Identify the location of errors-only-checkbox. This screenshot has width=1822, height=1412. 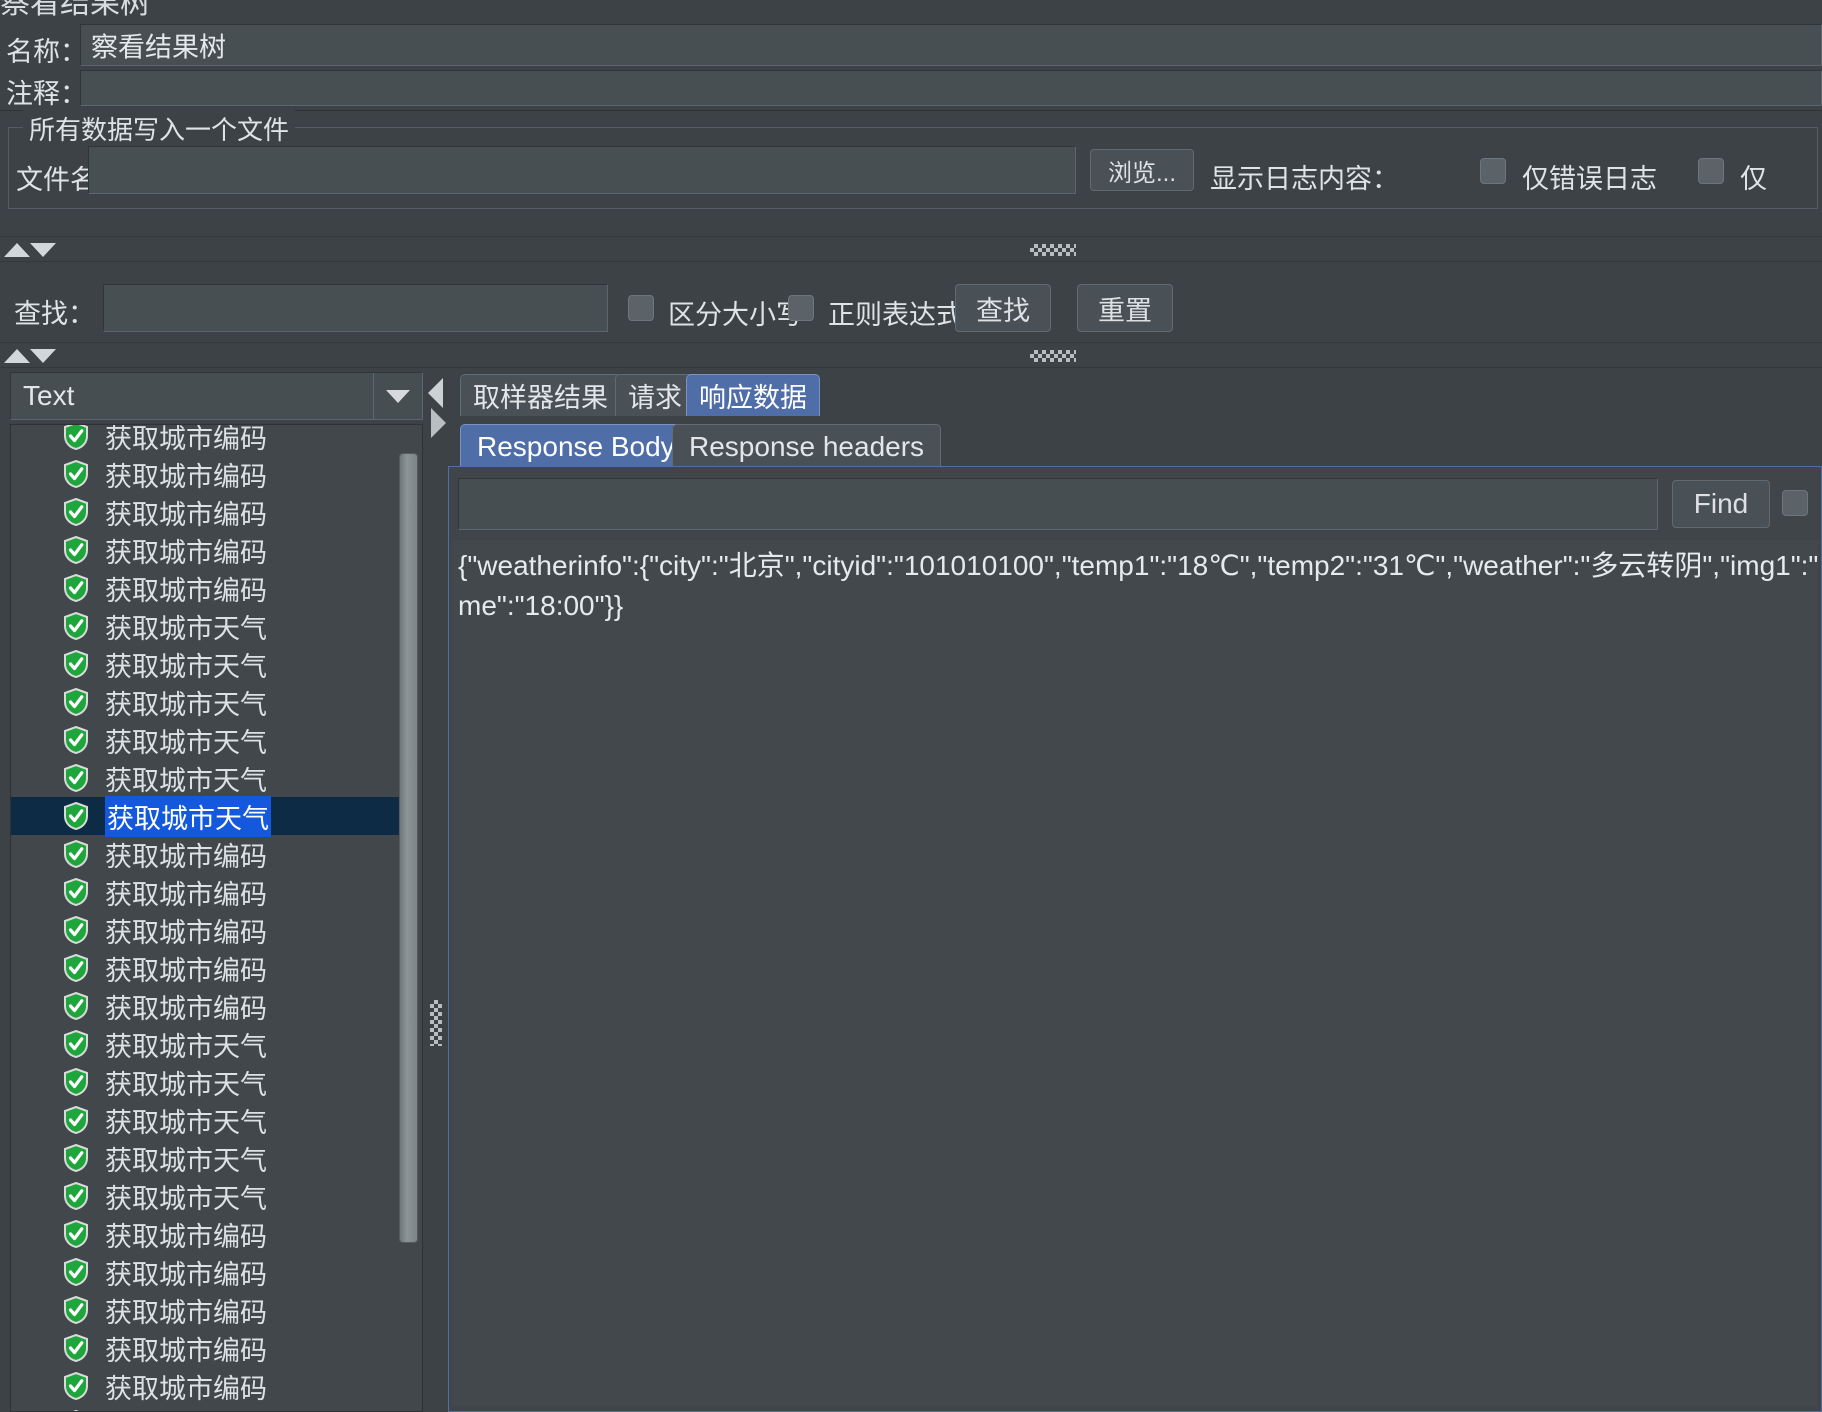
(1493, 171).